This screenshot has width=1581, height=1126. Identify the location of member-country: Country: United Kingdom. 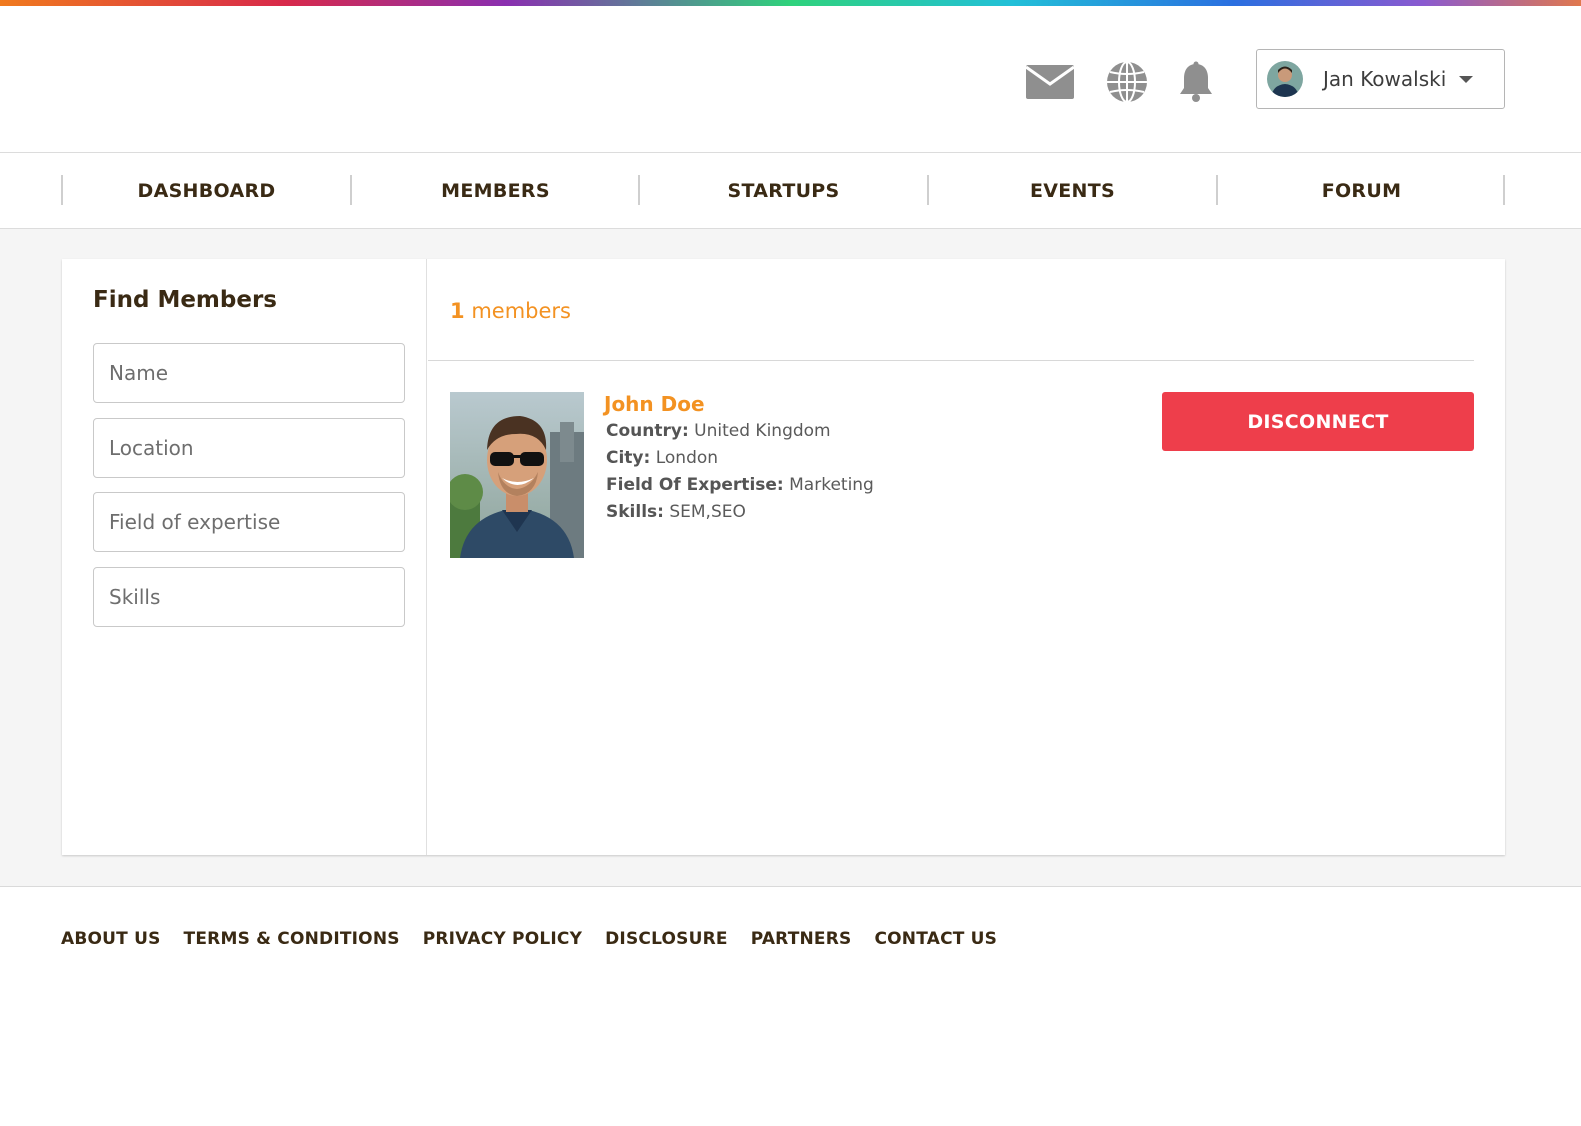
(718, 431).